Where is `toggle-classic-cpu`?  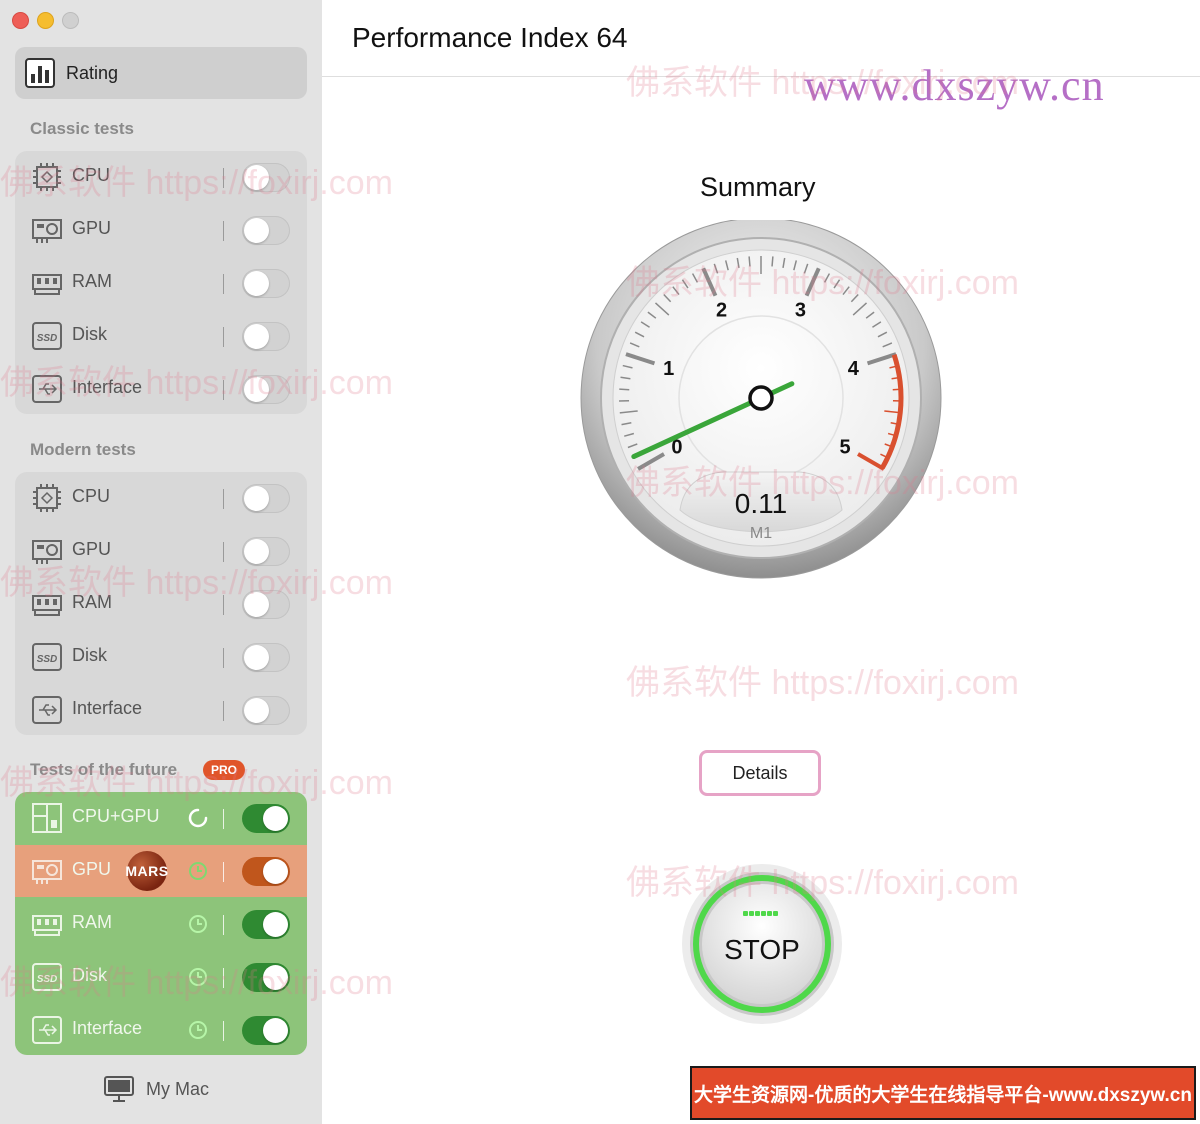
toggle-classic-cpu is located at coordinates (266, 177).